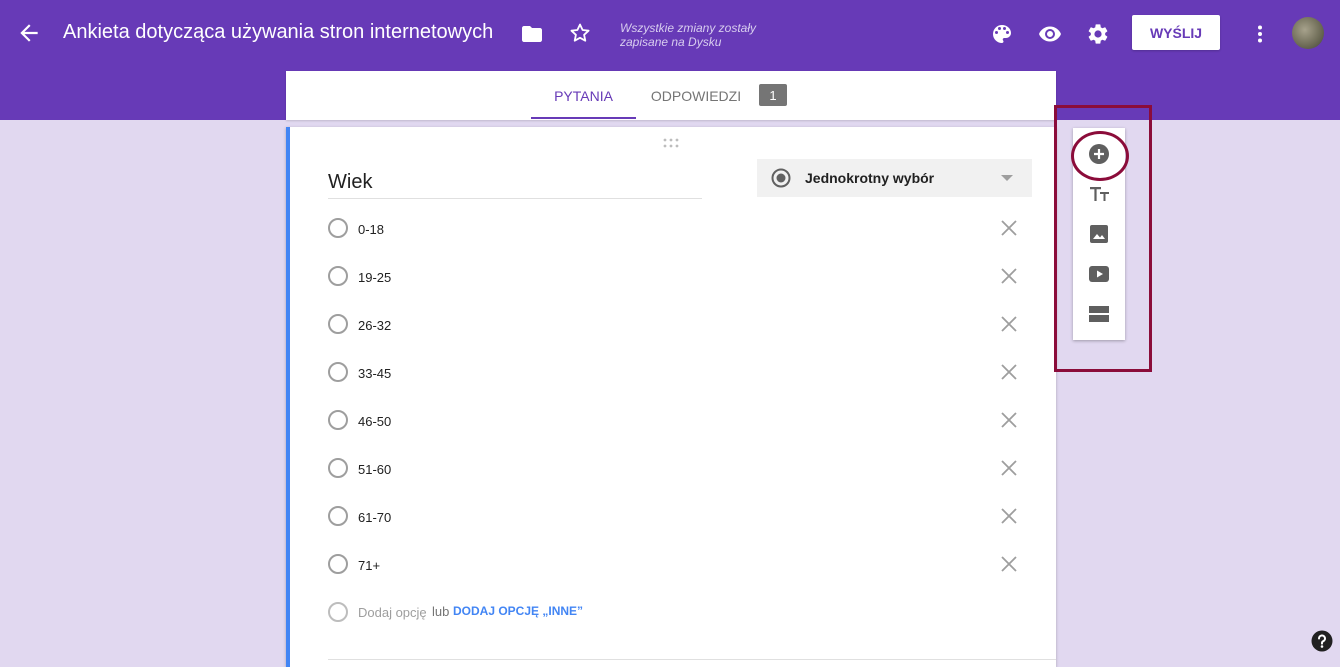 The height and width of the screenshot is (667, 1340). I want to click on option-label-input: 26-32, so click(374, 325).